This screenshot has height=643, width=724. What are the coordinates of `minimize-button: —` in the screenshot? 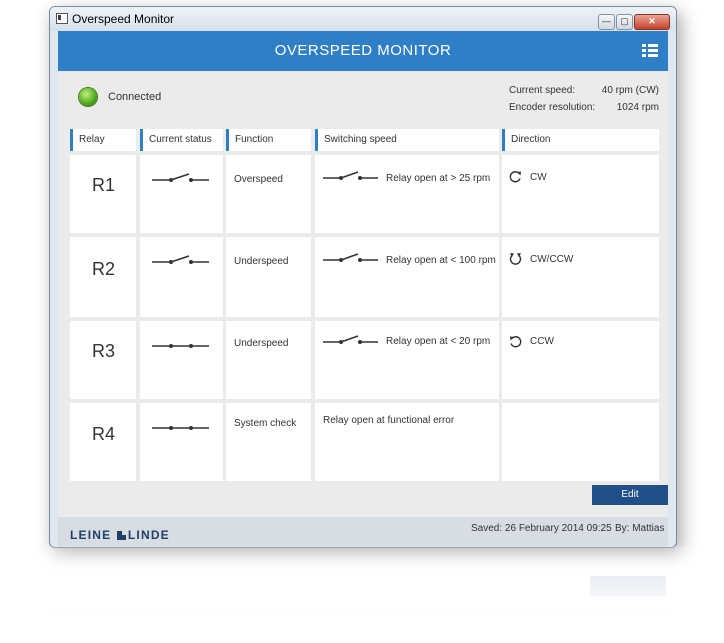 It's located at (606, 22).